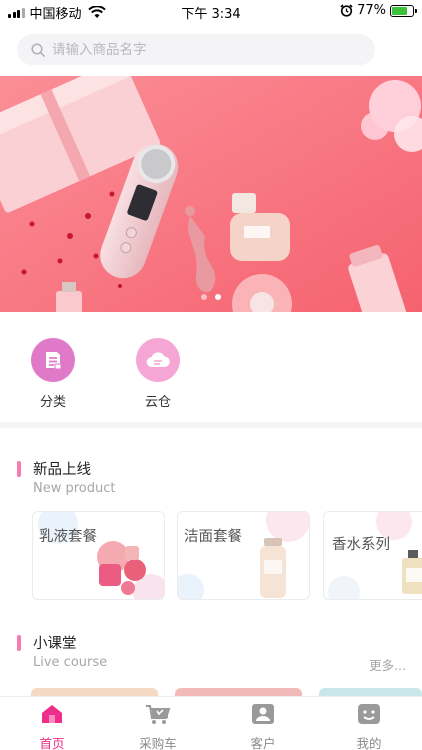  What do you see at coordinates (158, 743) in the screenshot?
I see `tab-cart-label: 采购车` at bounding box center [158, 743].